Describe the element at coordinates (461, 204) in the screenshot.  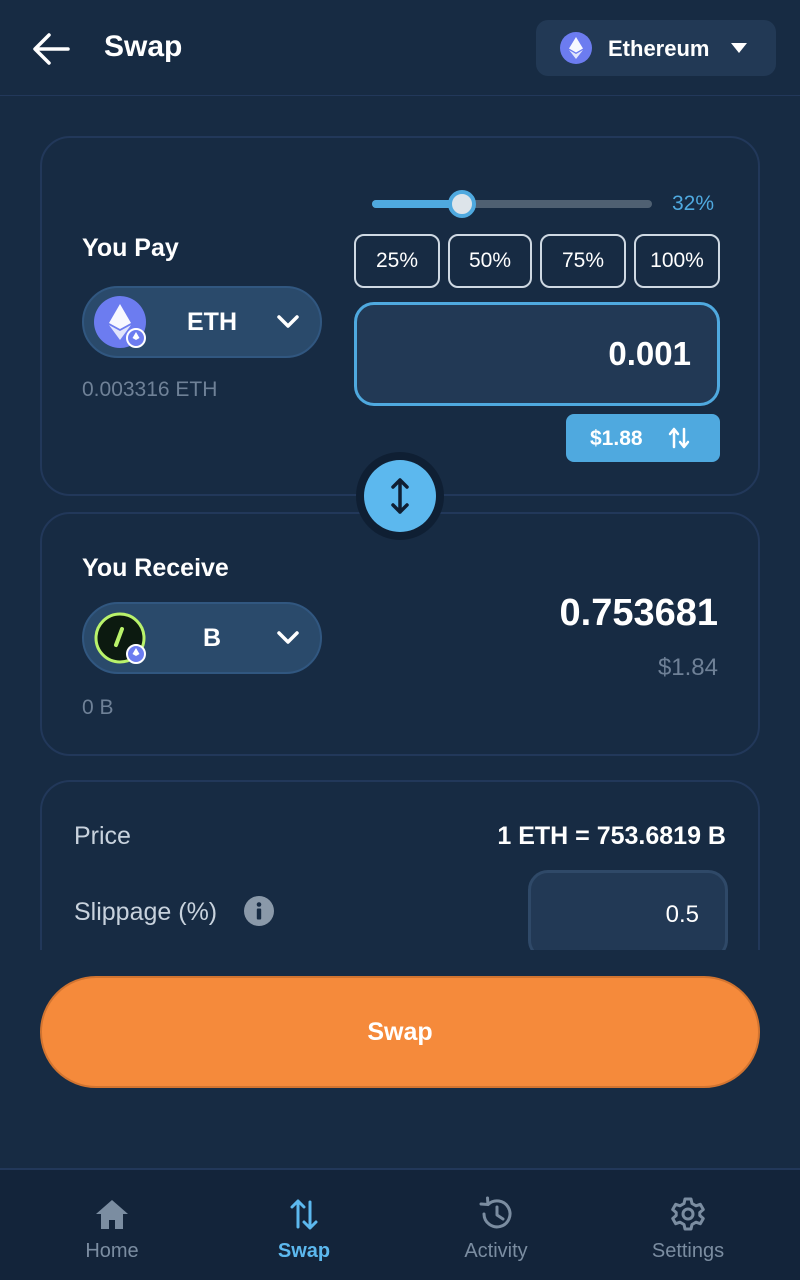
I see `slider-thumb` at that location.